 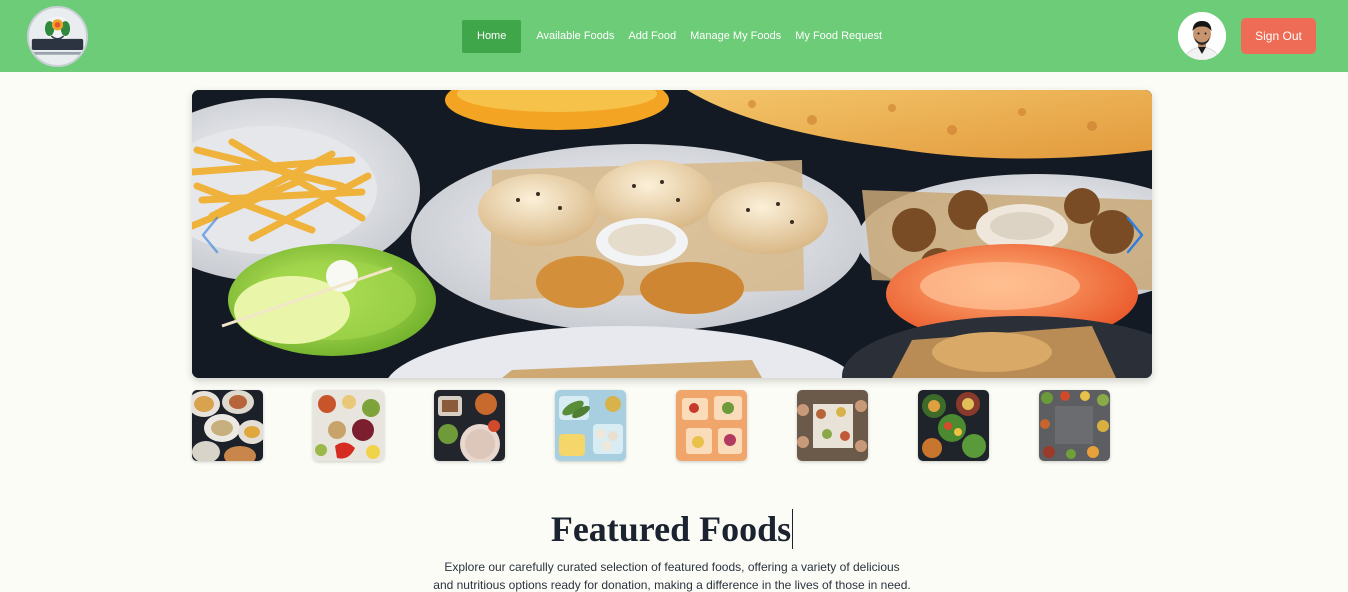 I want to click on nav-my-food-request-link: My Food Request, so click(x=838, y=36).